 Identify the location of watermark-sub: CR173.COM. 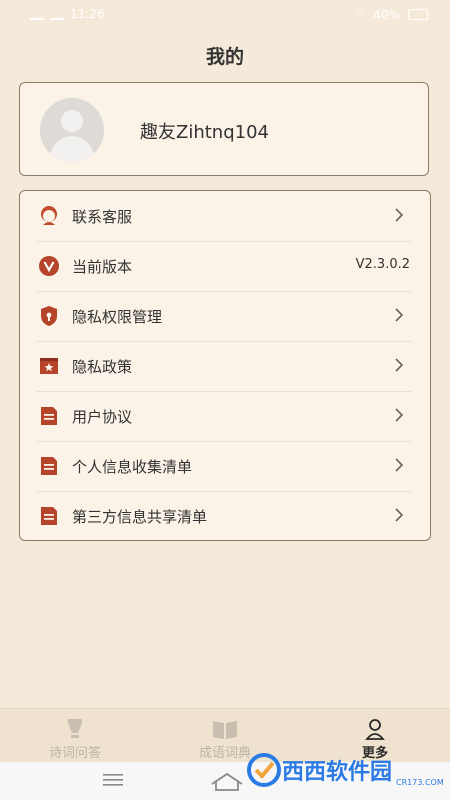
(420, 782).